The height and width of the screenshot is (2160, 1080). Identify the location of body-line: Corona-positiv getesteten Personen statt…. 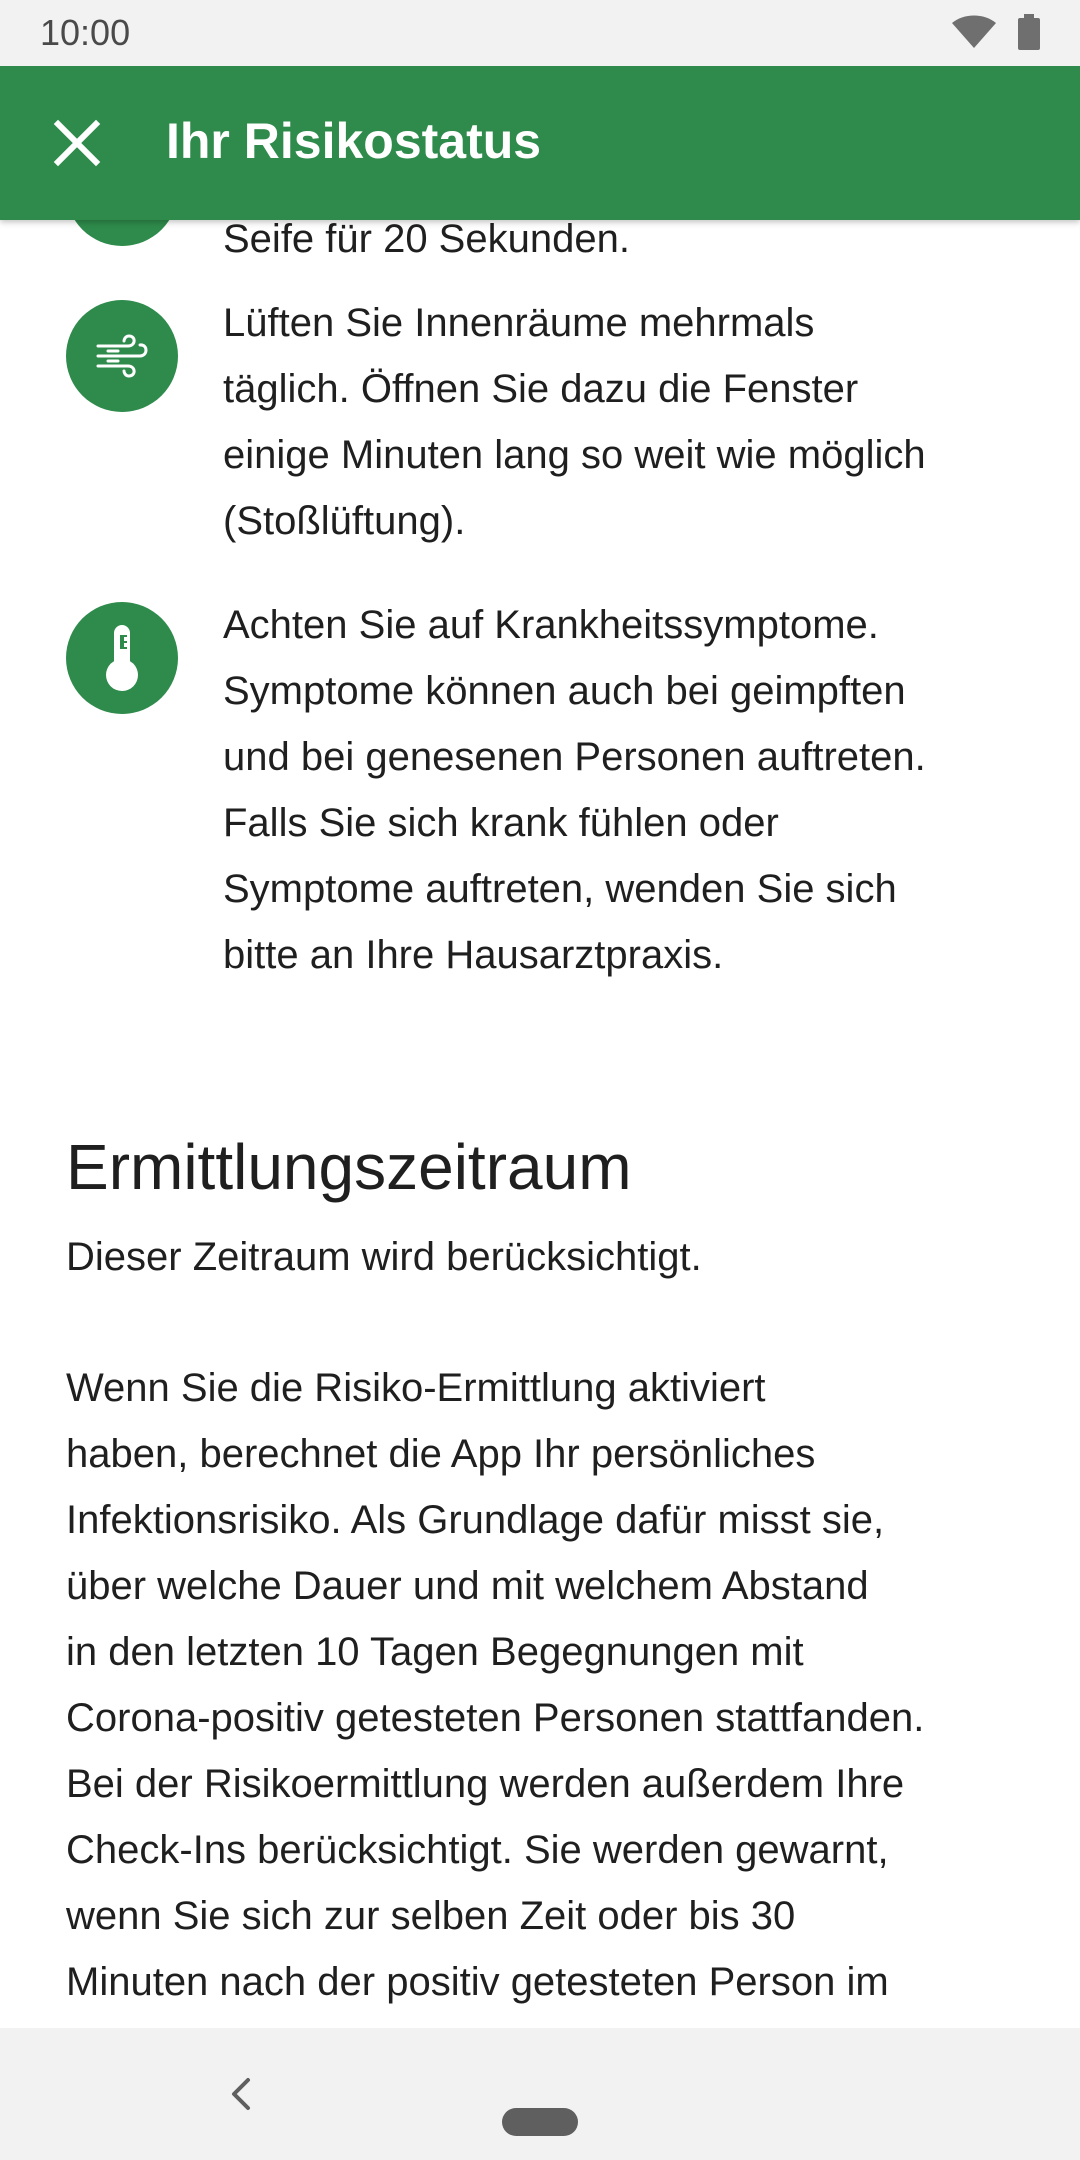
(495, 1718).